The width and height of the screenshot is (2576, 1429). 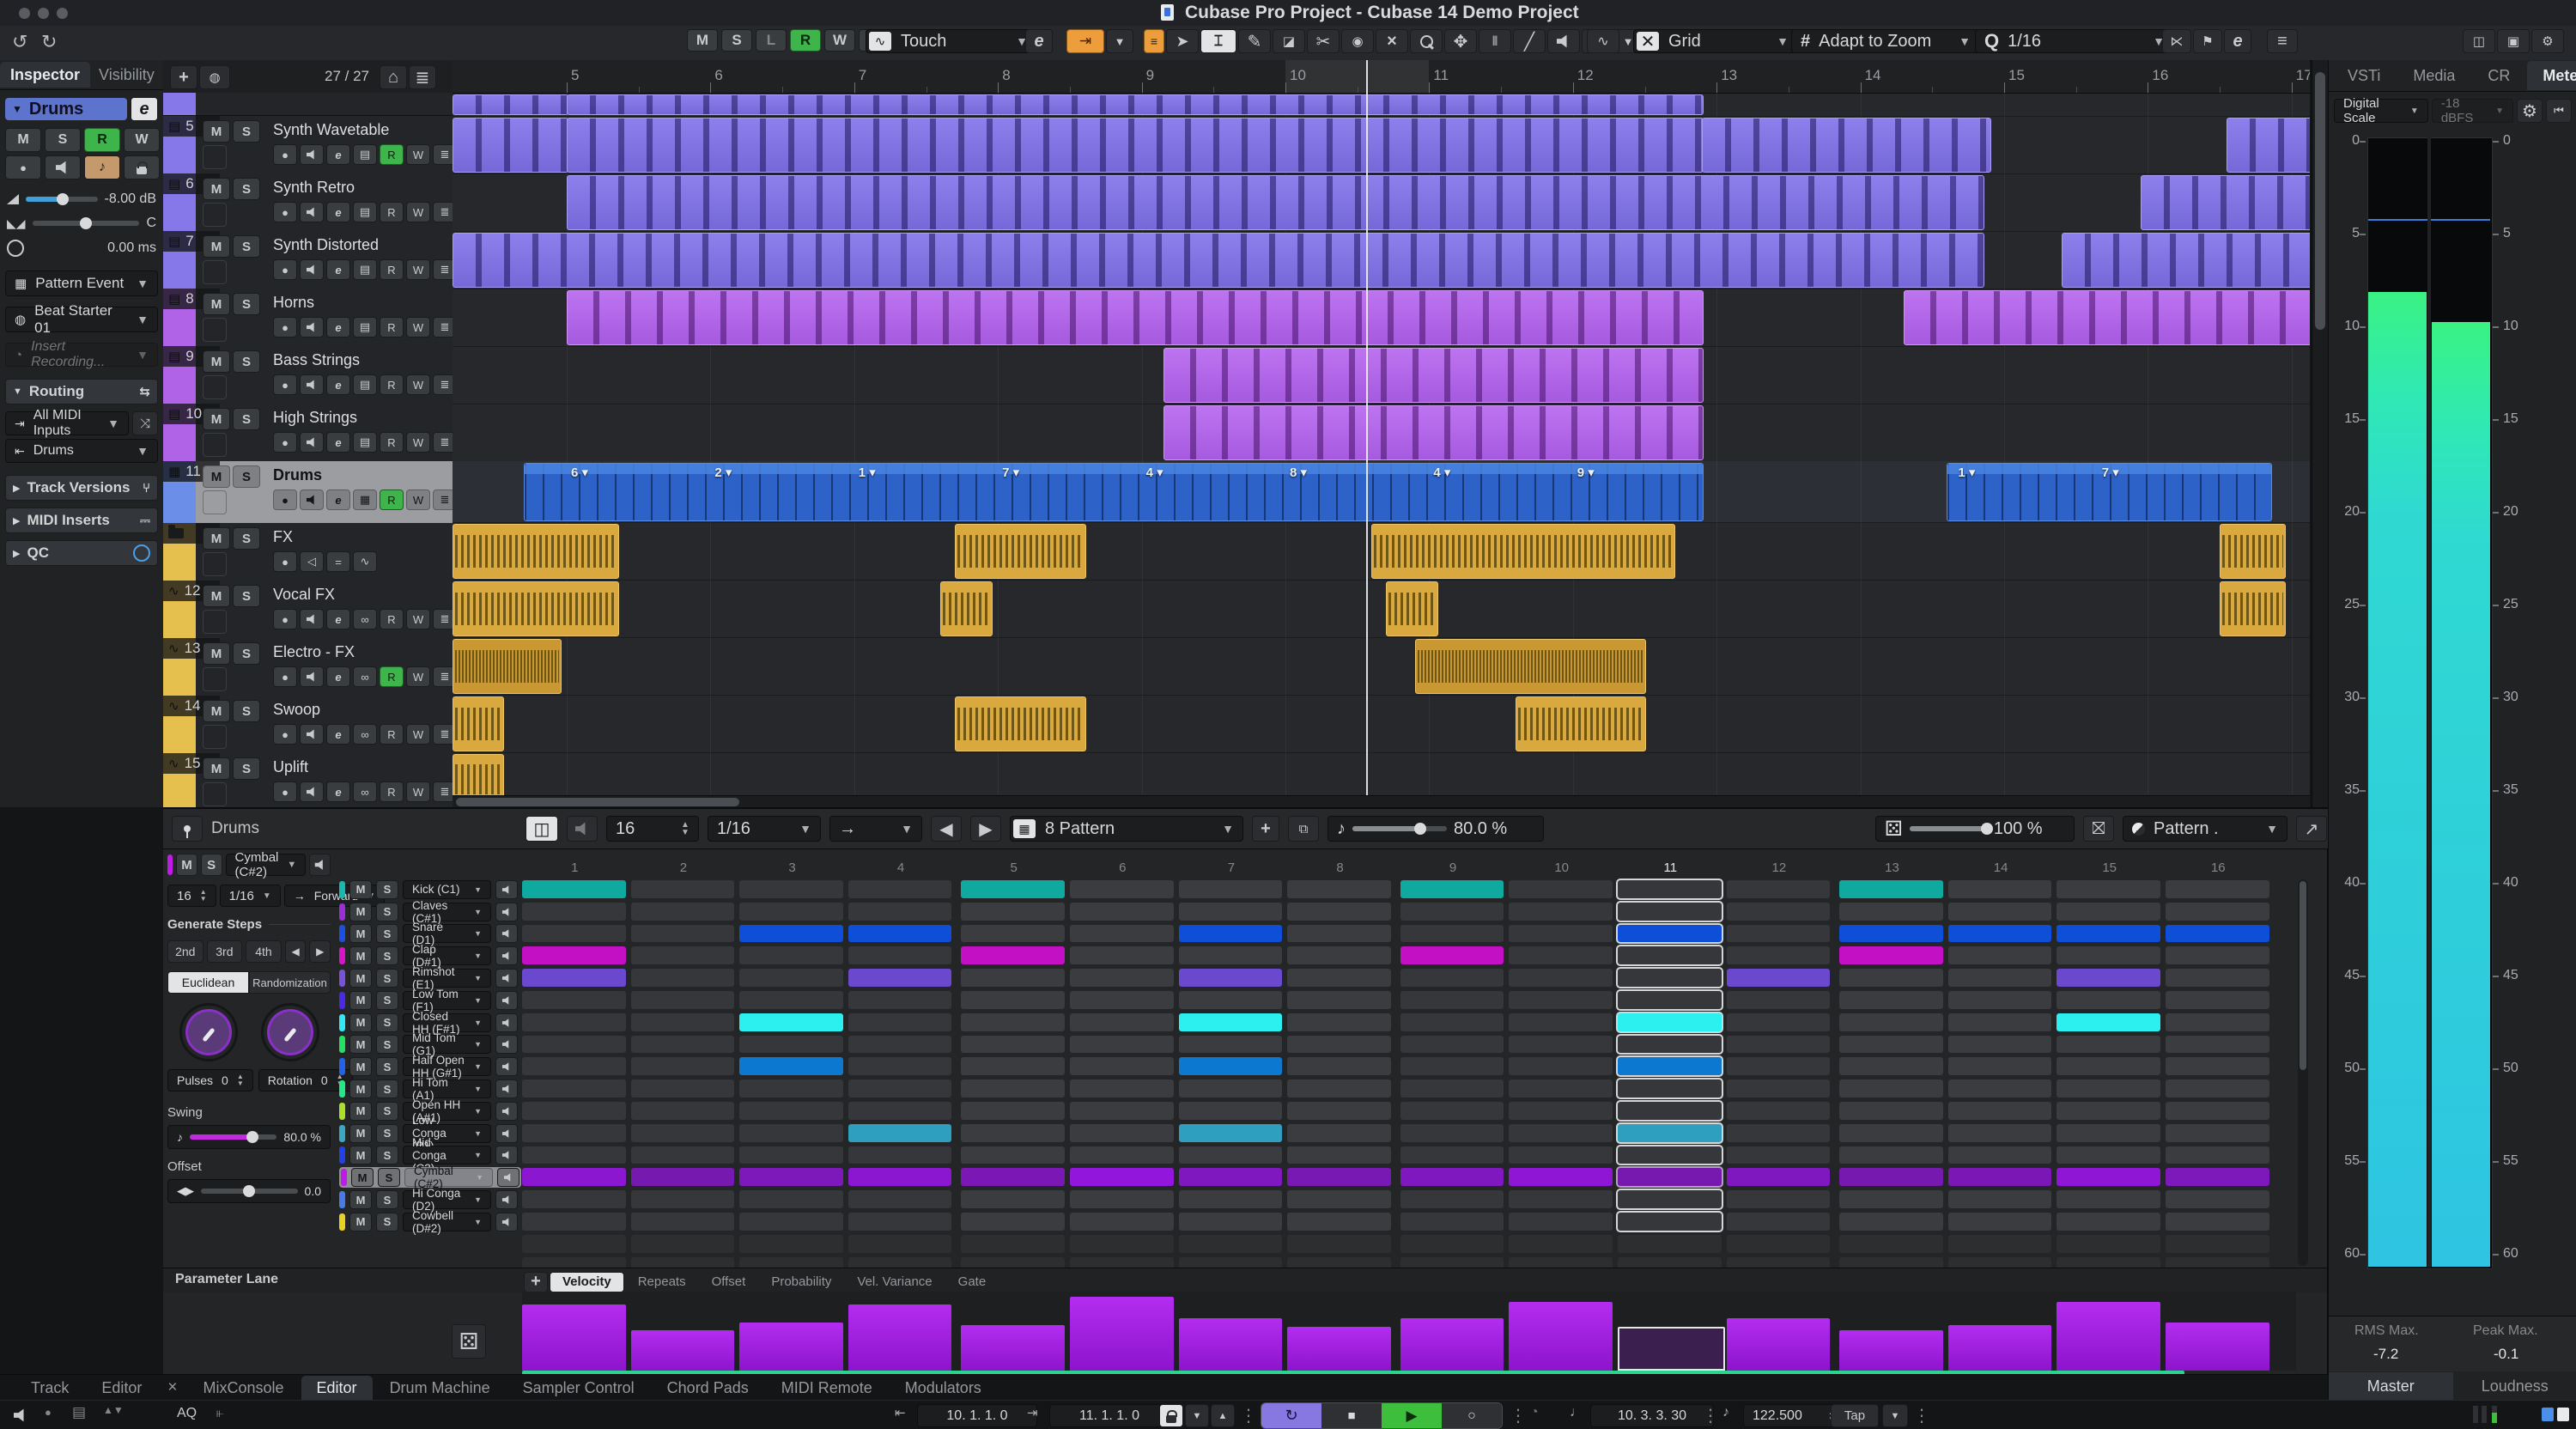 What do you see at coordinates (1433, 432) in the screenshot?
I see `clip-magenta` at bounding box center [1433, 432].